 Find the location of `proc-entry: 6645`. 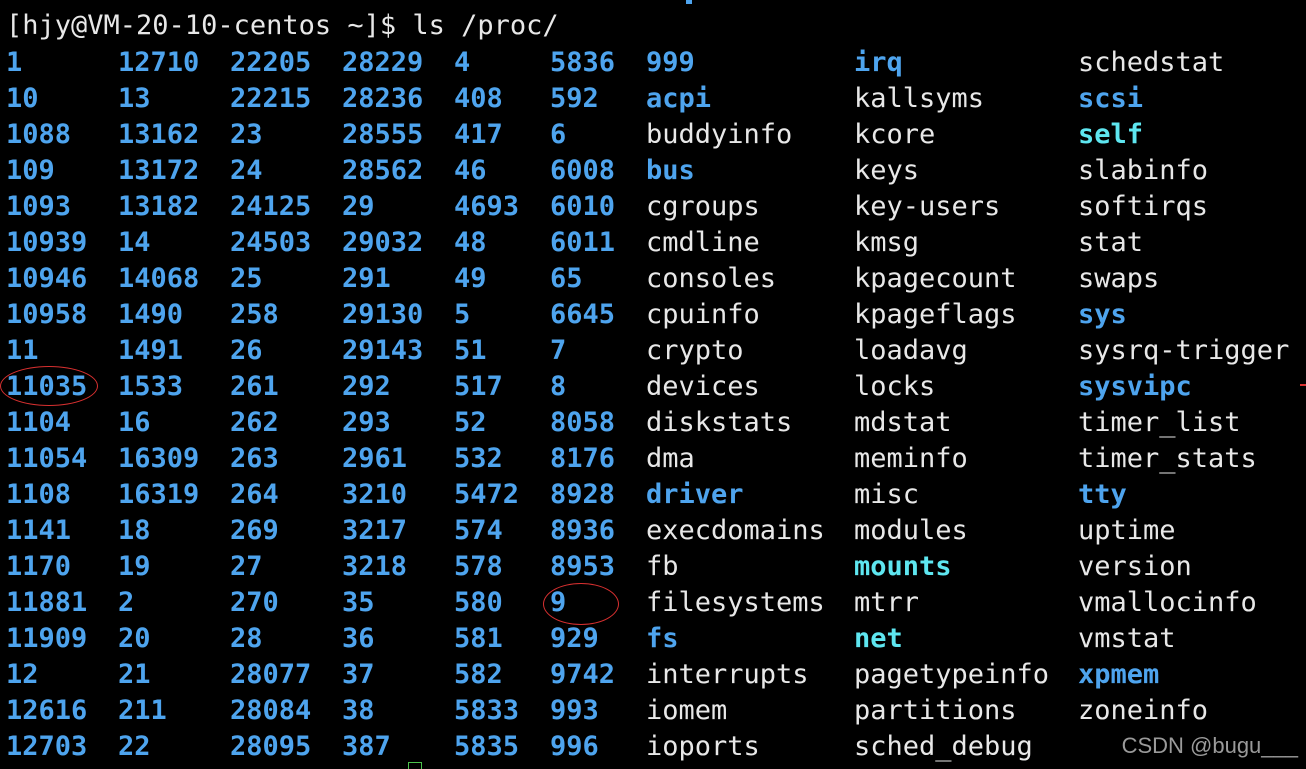

proc-entry: 6645 is located at coordinates (583, 314).